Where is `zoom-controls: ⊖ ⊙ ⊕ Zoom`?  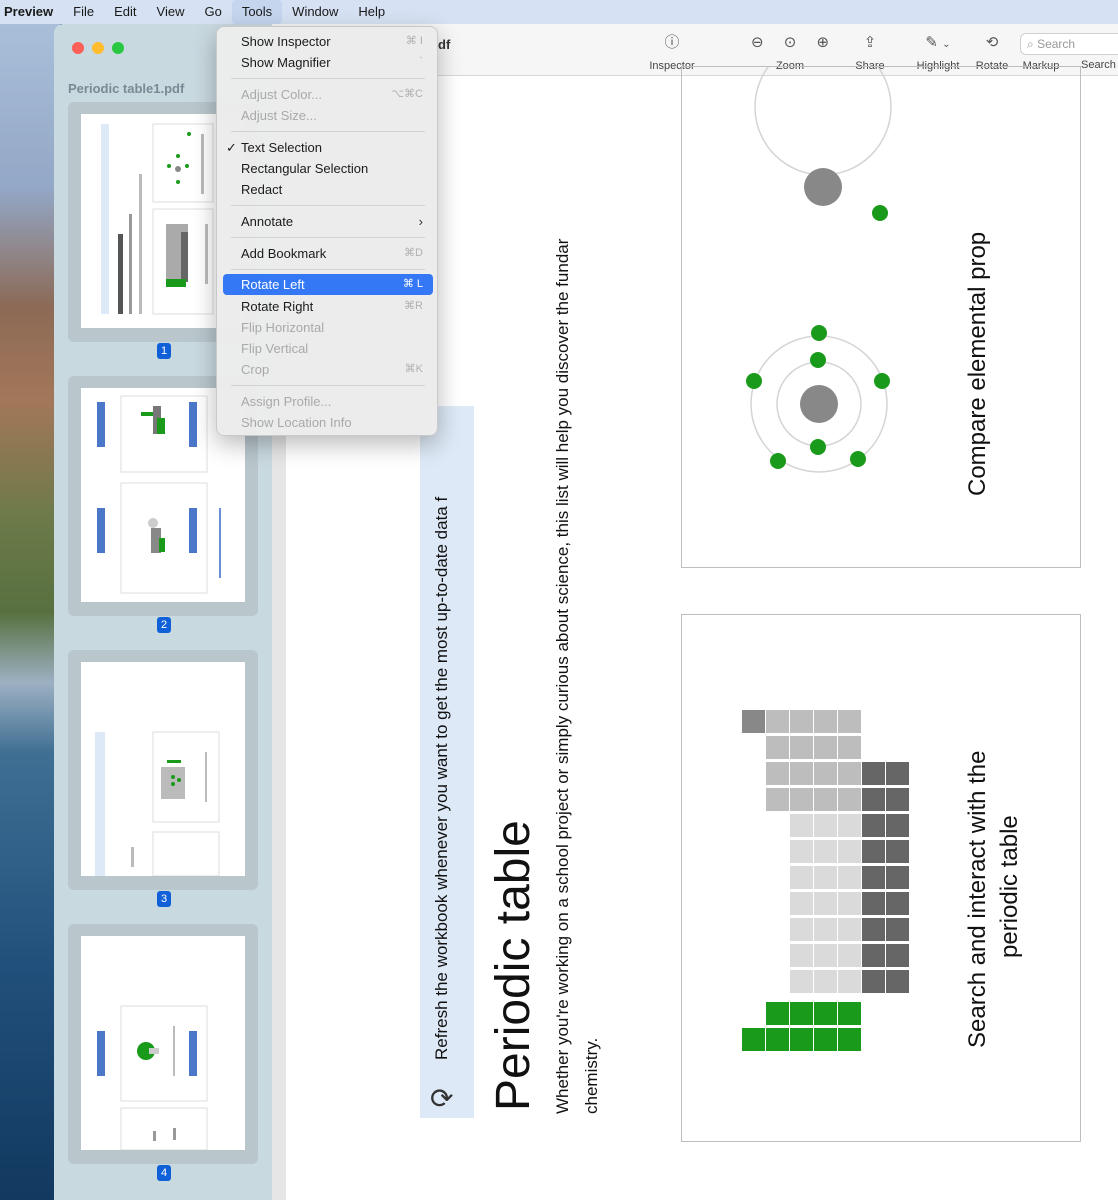 zoom-controls: ⊖ ⊙ ⊕ Zoom is located at coordinates (790, 48).